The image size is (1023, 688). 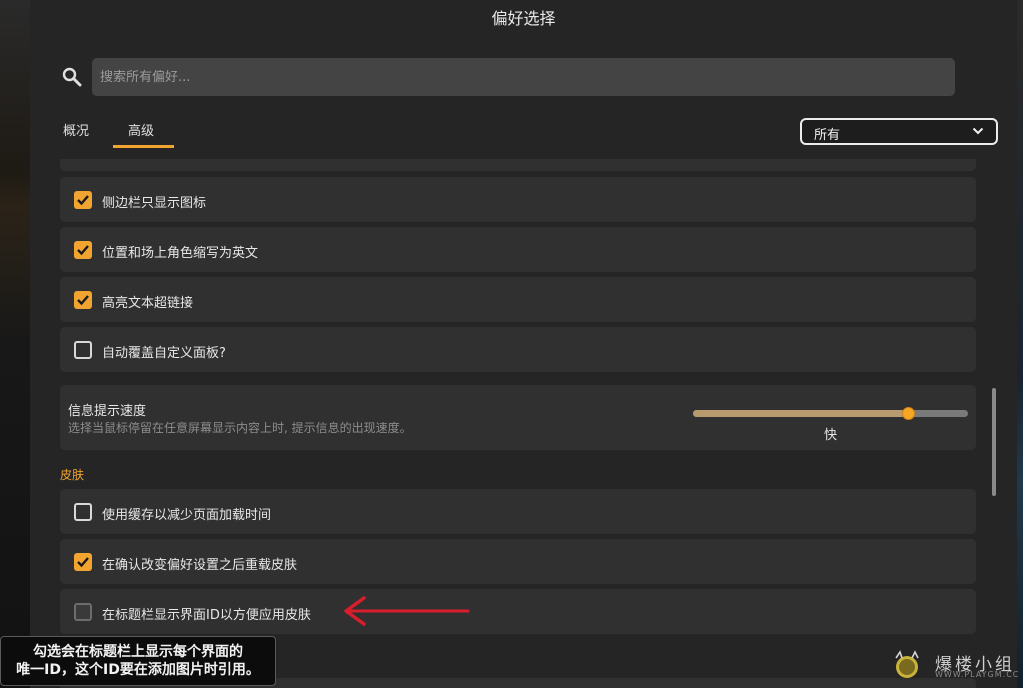 I want to click on setting-label: 使用缓存以减少页面加载时间, so click(x=187, y=515).